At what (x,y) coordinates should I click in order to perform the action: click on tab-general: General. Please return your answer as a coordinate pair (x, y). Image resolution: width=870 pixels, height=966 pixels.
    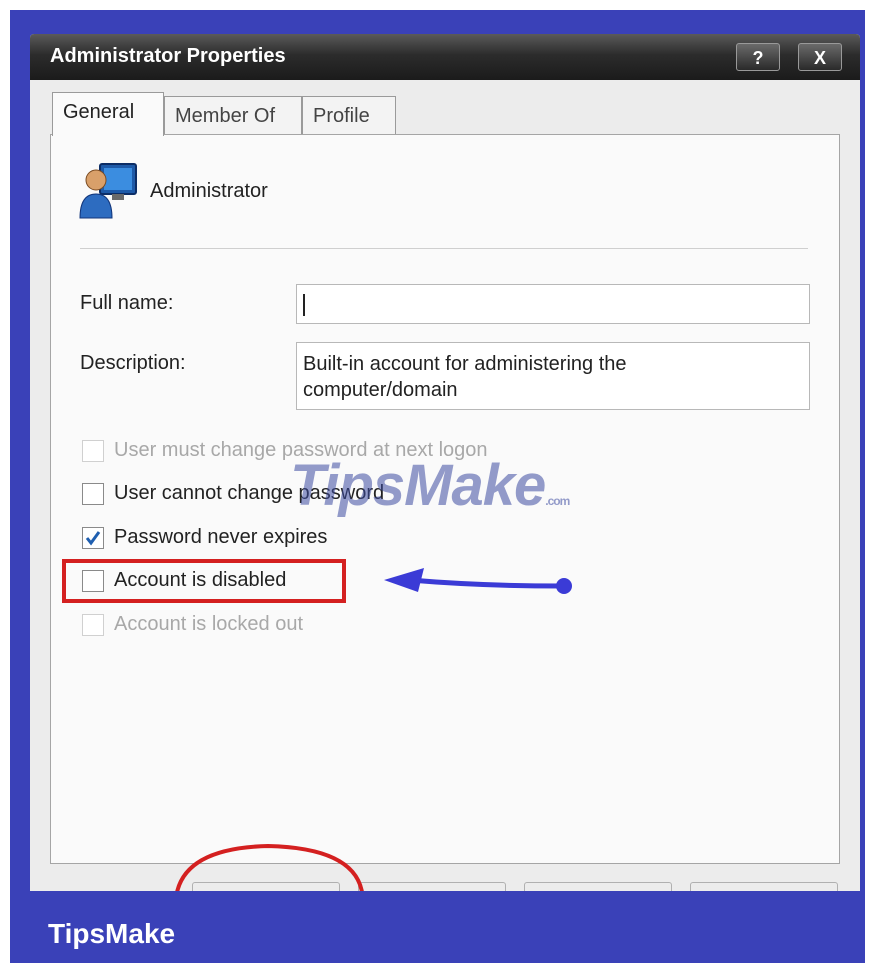
    Looking at the image, I should click on (108, 114).